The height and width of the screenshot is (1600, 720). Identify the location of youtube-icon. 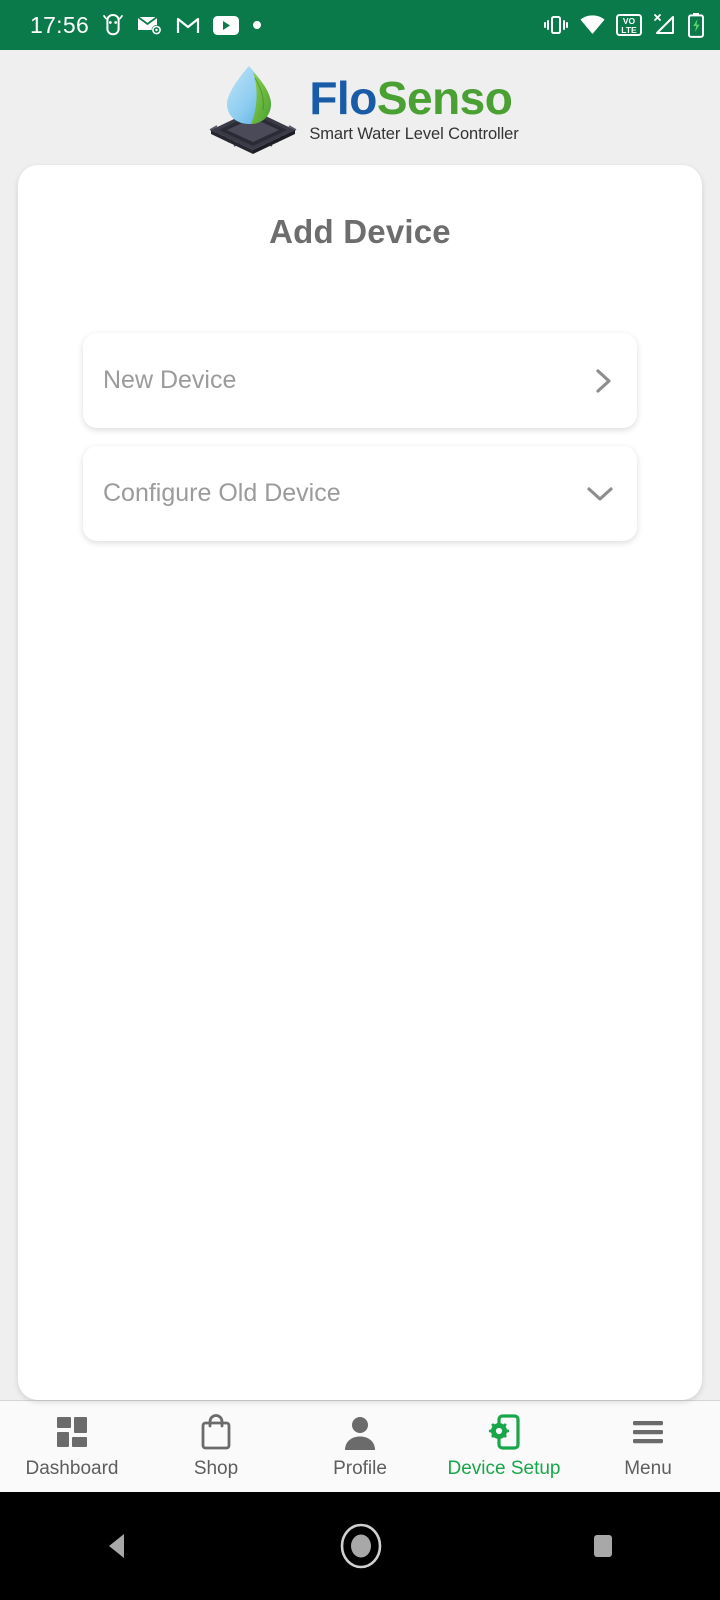
(226, 25).